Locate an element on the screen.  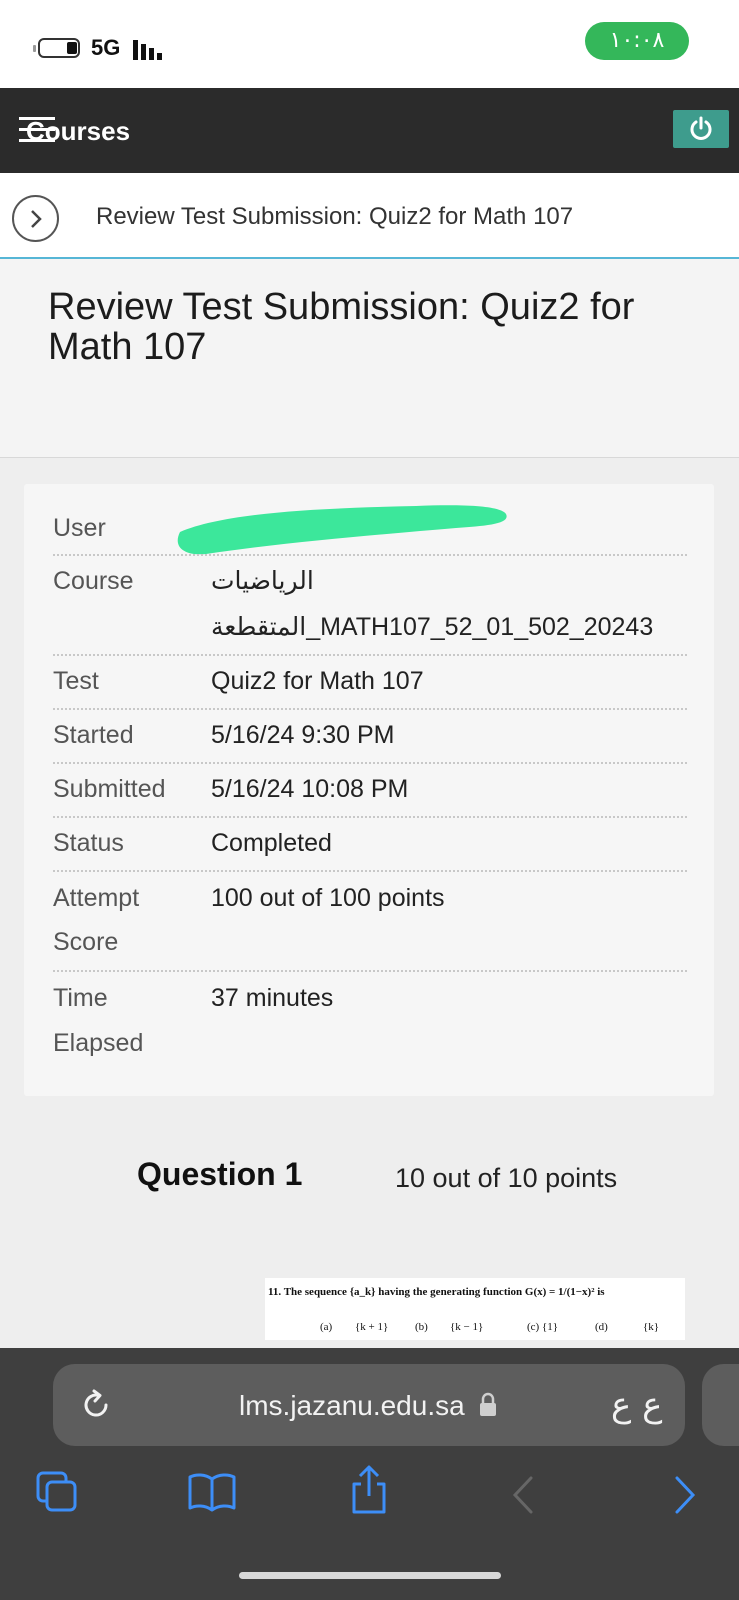
status-bar: 5G ١٠:٠٨ is located at coordinates (369, 44).